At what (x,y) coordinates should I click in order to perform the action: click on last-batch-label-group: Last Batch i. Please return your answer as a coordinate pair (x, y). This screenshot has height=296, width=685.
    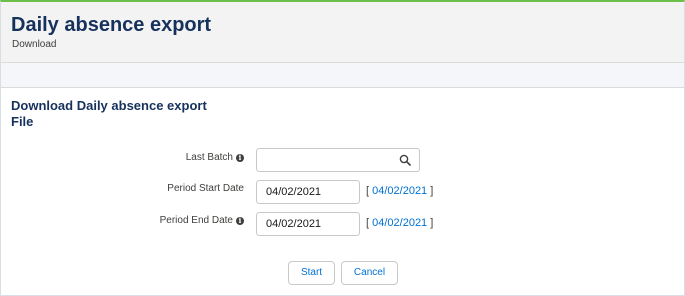
    Looking at the image, I should click on (215, 157).